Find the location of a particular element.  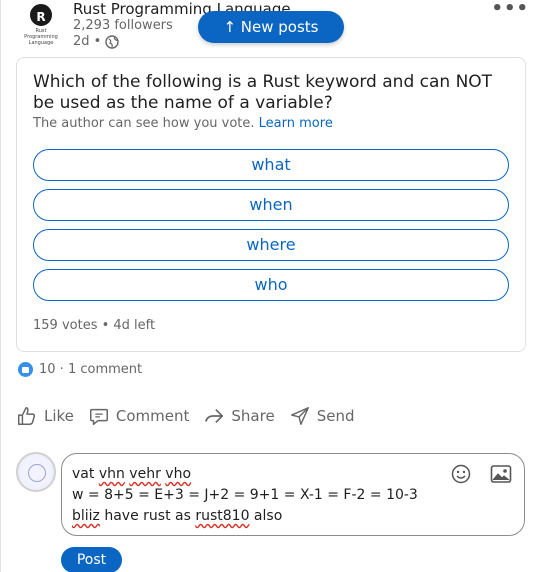

poll-votes: 159 votes • 4d left is located at coordinates (94, 325).